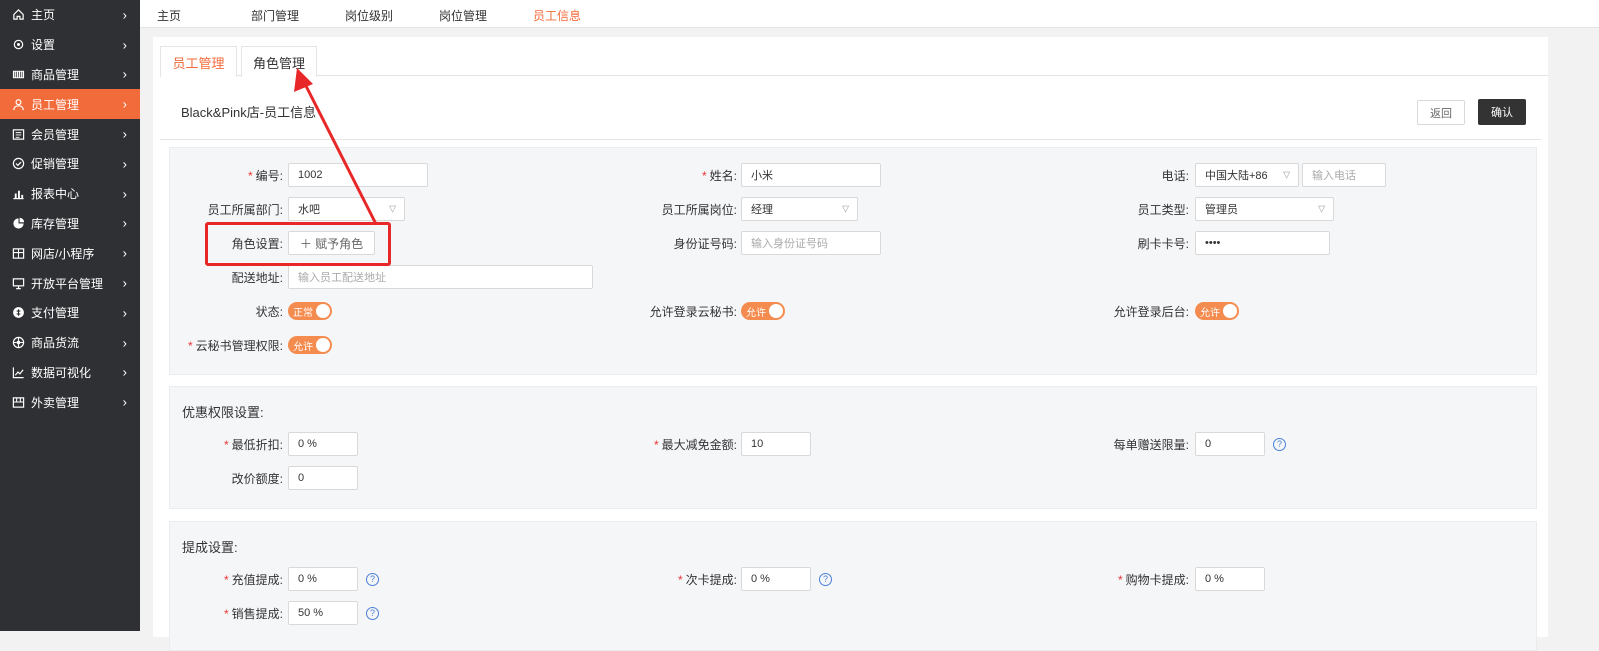  I want to click on gear-icon, so click(18, 45).